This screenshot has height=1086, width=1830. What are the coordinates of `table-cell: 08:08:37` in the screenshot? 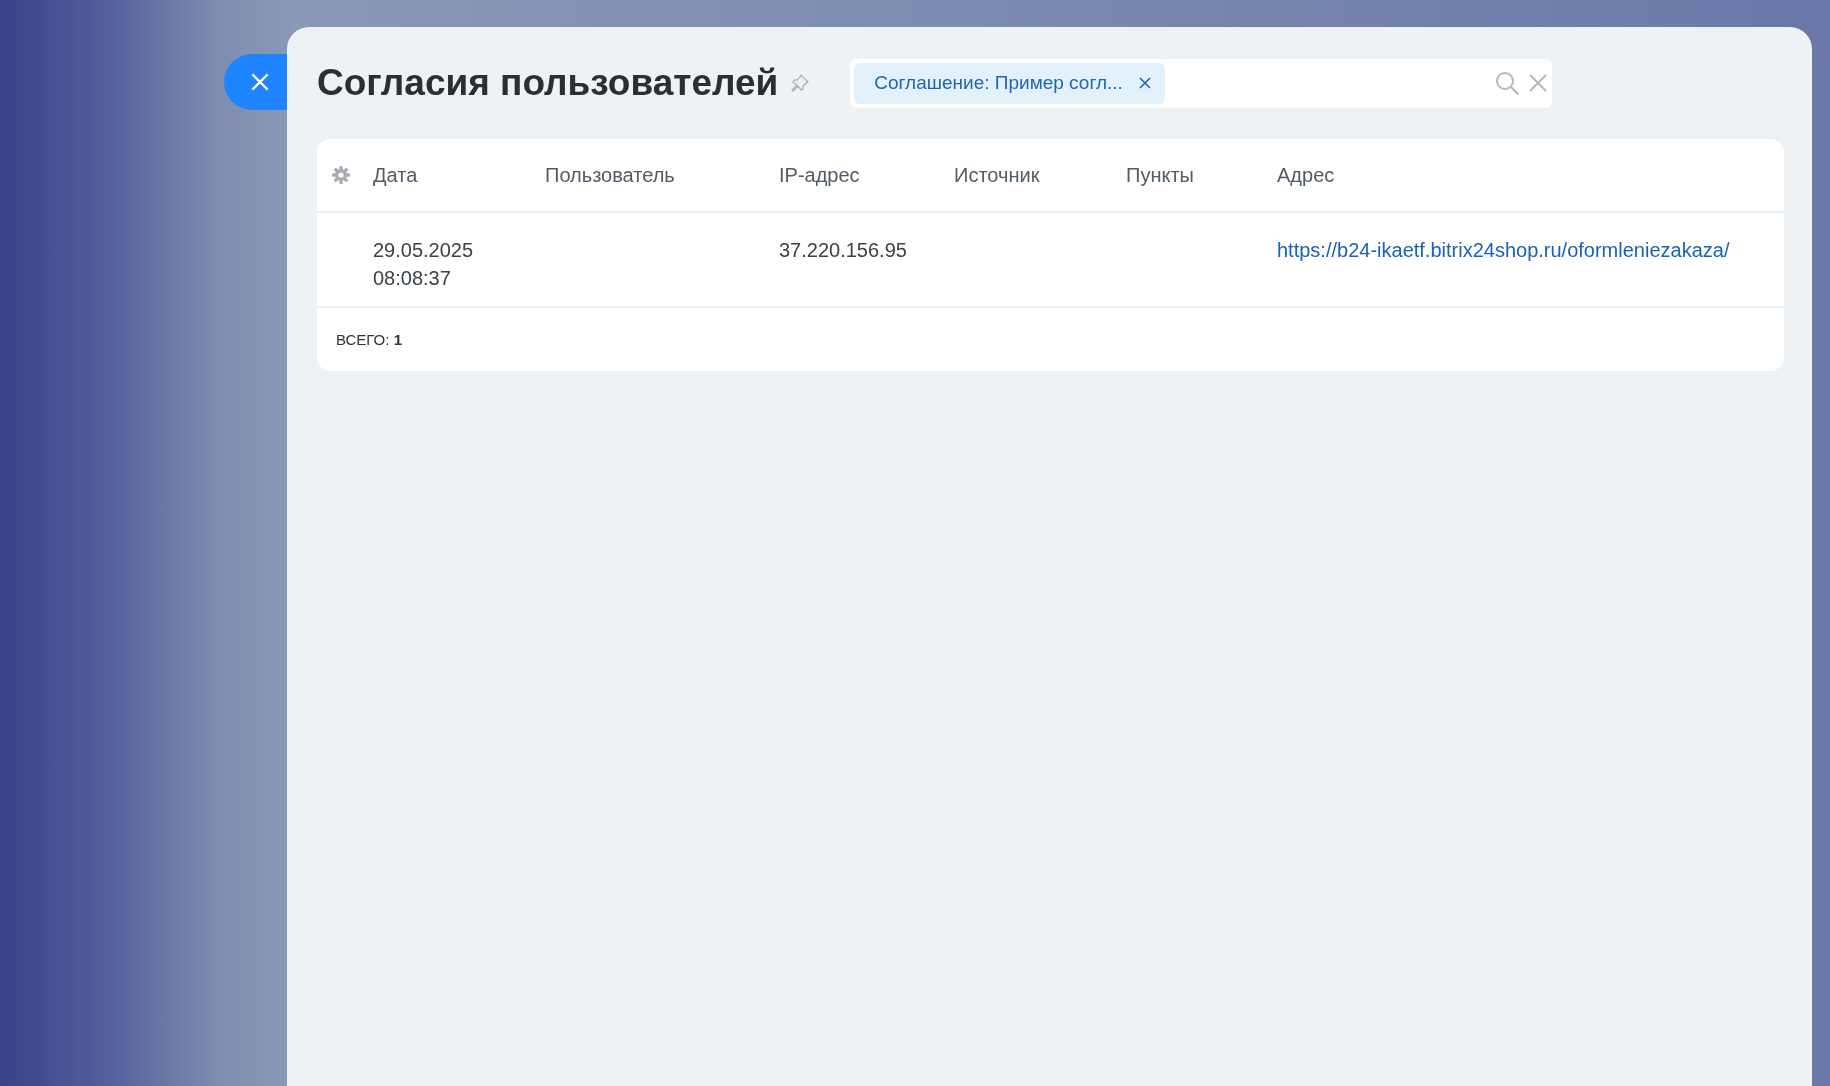 It's located at (412, 278).